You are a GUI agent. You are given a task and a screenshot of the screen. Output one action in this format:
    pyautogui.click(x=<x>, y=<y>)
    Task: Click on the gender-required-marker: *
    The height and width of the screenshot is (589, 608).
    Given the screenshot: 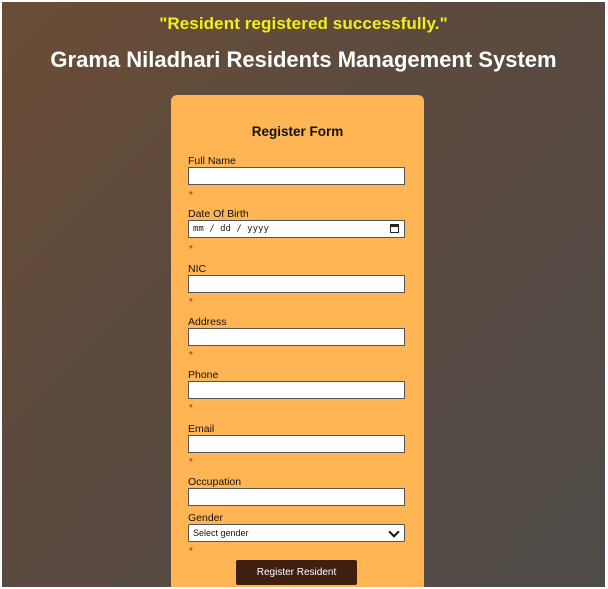 What is the action you would take?
    pyautogui.click(x=191, y=551)
    